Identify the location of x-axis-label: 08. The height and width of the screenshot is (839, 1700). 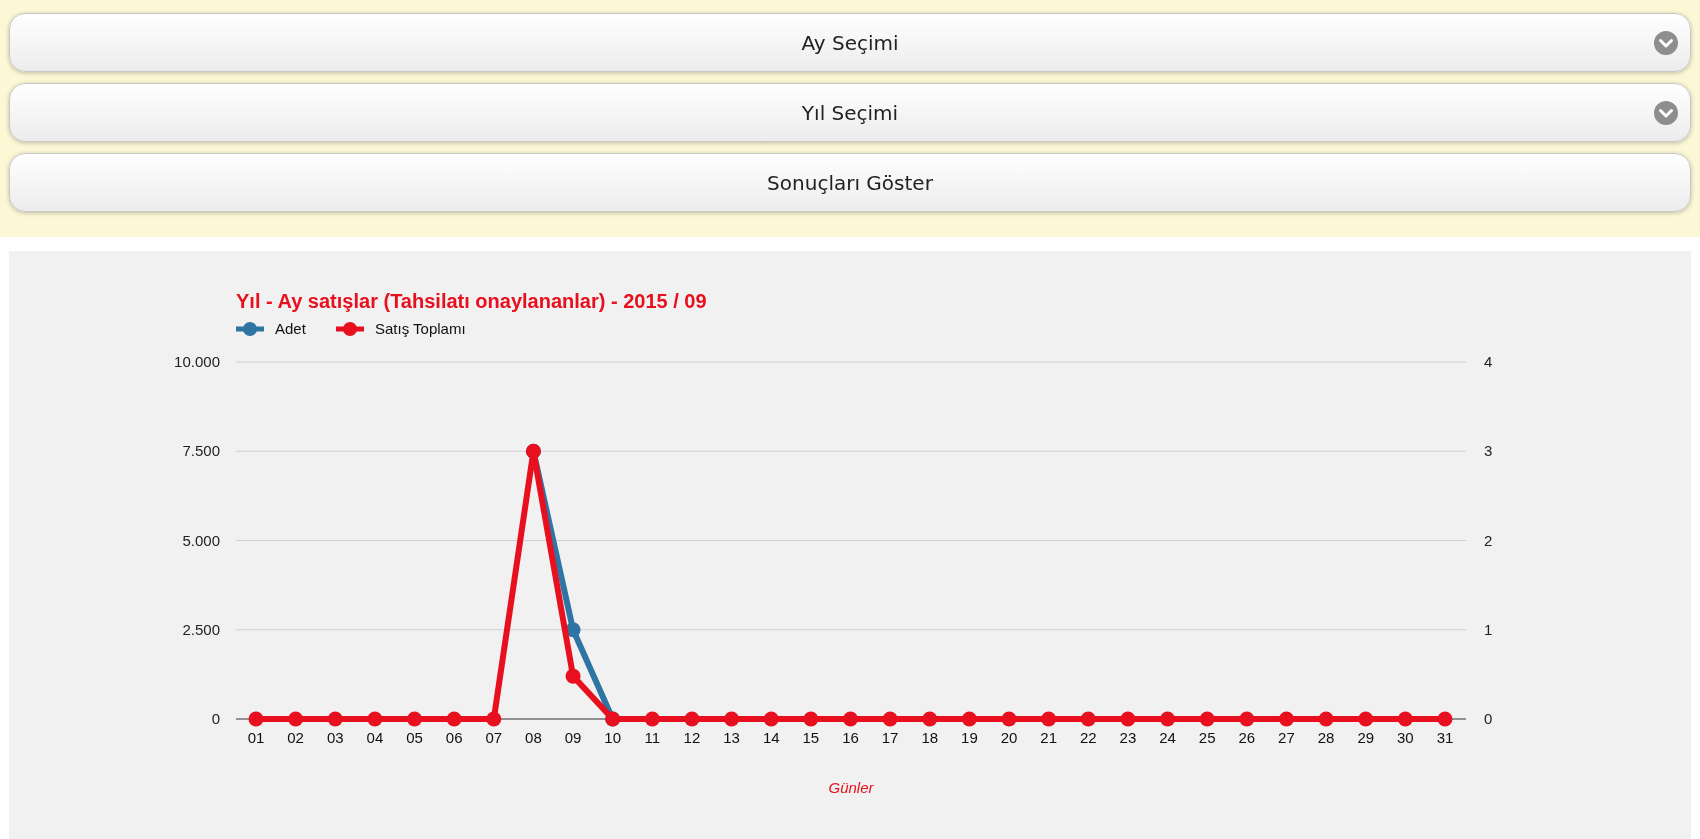
(533, 737).